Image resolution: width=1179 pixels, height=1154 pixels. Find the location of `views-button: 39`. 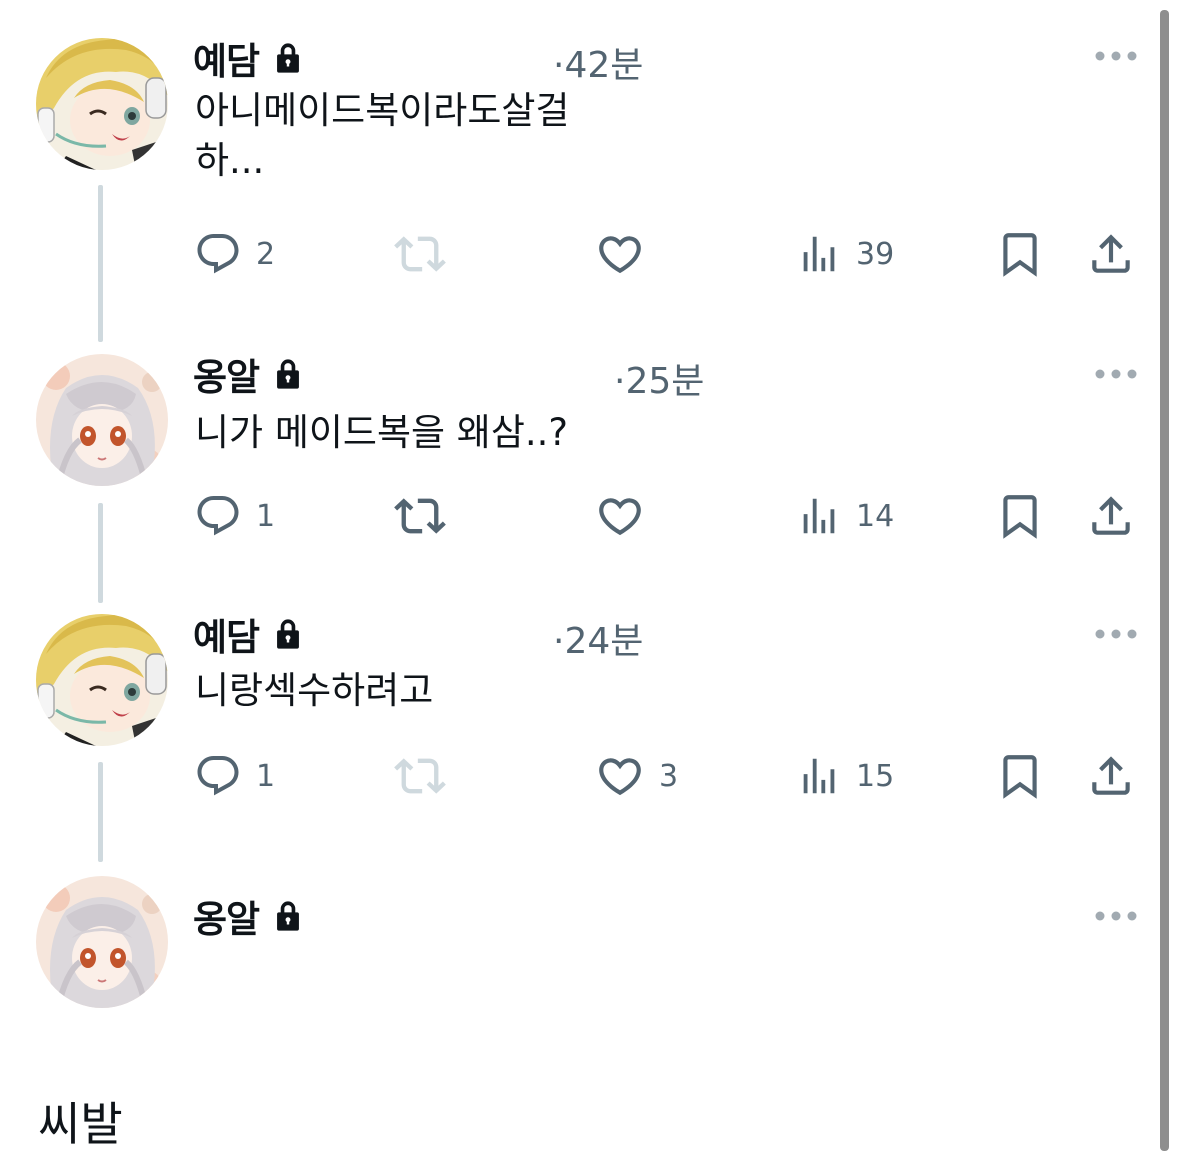

views-button: 39 is located at coordinates (845, 254).